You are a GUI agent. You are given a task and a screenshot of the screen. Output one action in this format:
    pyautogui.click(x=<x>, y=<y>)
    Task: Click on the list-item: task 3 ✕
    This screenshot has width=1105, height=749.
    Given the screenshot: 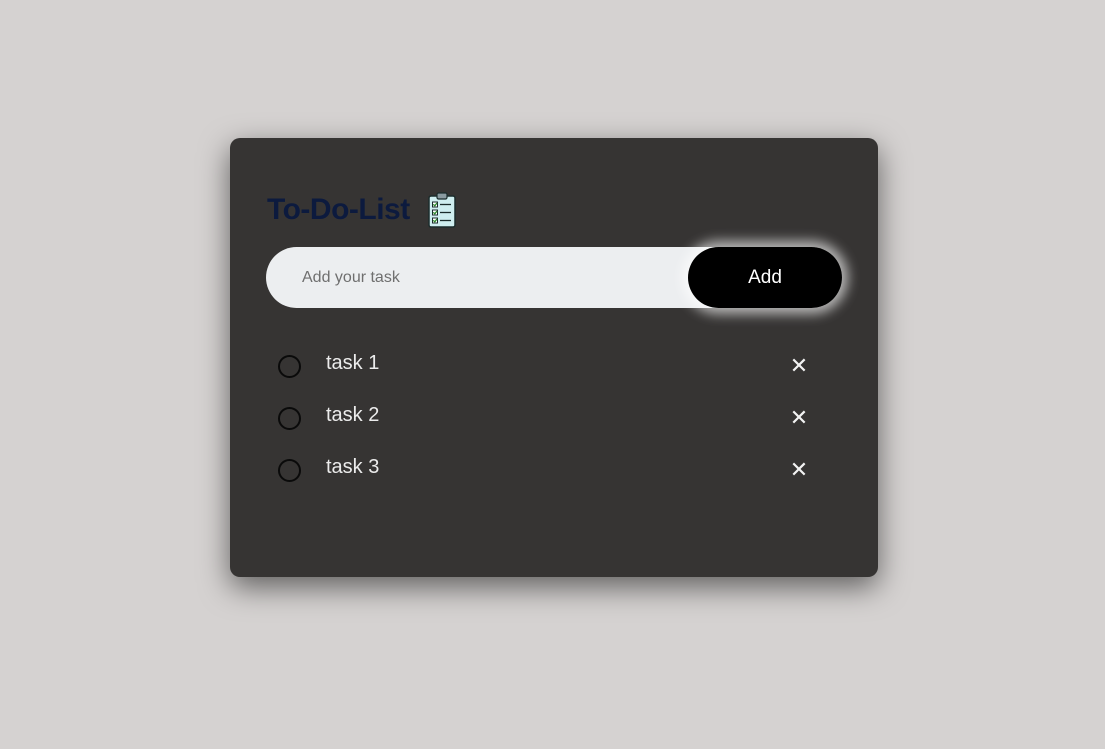 What is the action you would take?
    pyautogui.click(x=554, y=468)
    